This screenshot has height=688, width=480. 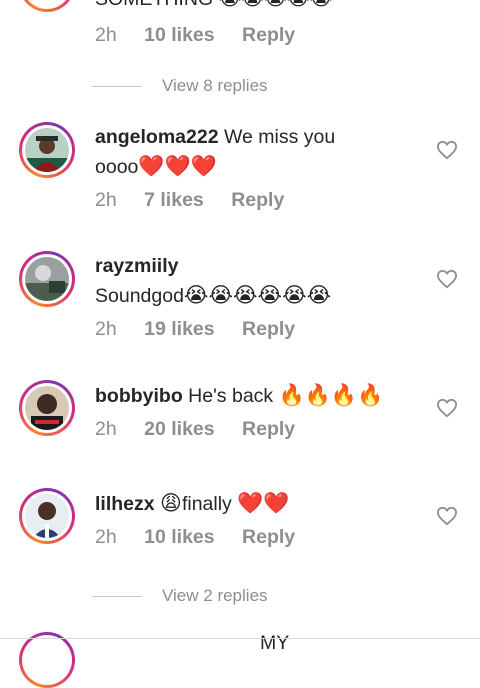 I want to click on heart-emoji: ❤️❤️, so click(x=263, y=503).